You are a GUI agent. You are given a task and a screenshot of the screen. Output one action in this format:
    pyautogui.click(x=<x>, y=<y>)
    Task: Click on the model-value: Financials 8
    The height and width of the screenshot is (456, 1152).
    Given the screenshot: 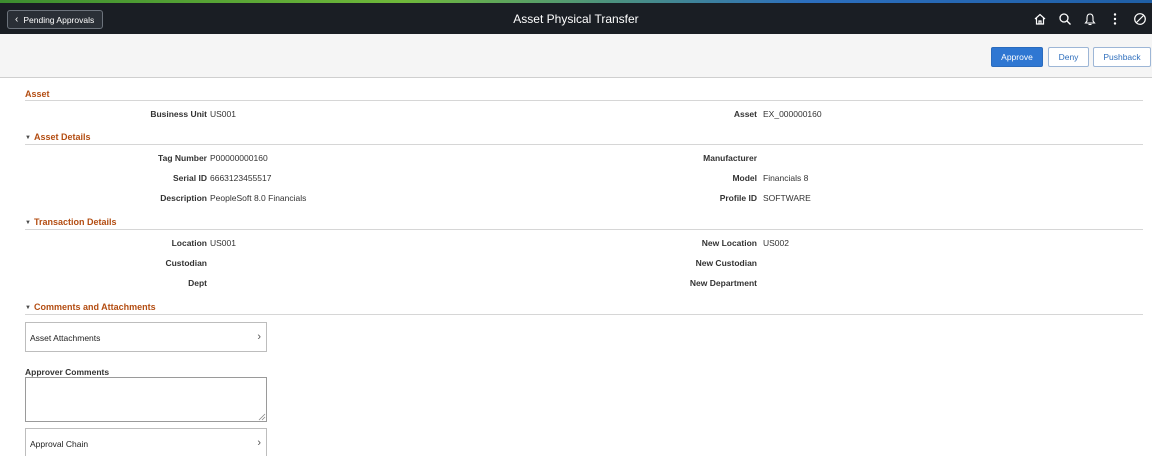 What is the action you would take?
    pyautogui.click(x=786, y=178)
    